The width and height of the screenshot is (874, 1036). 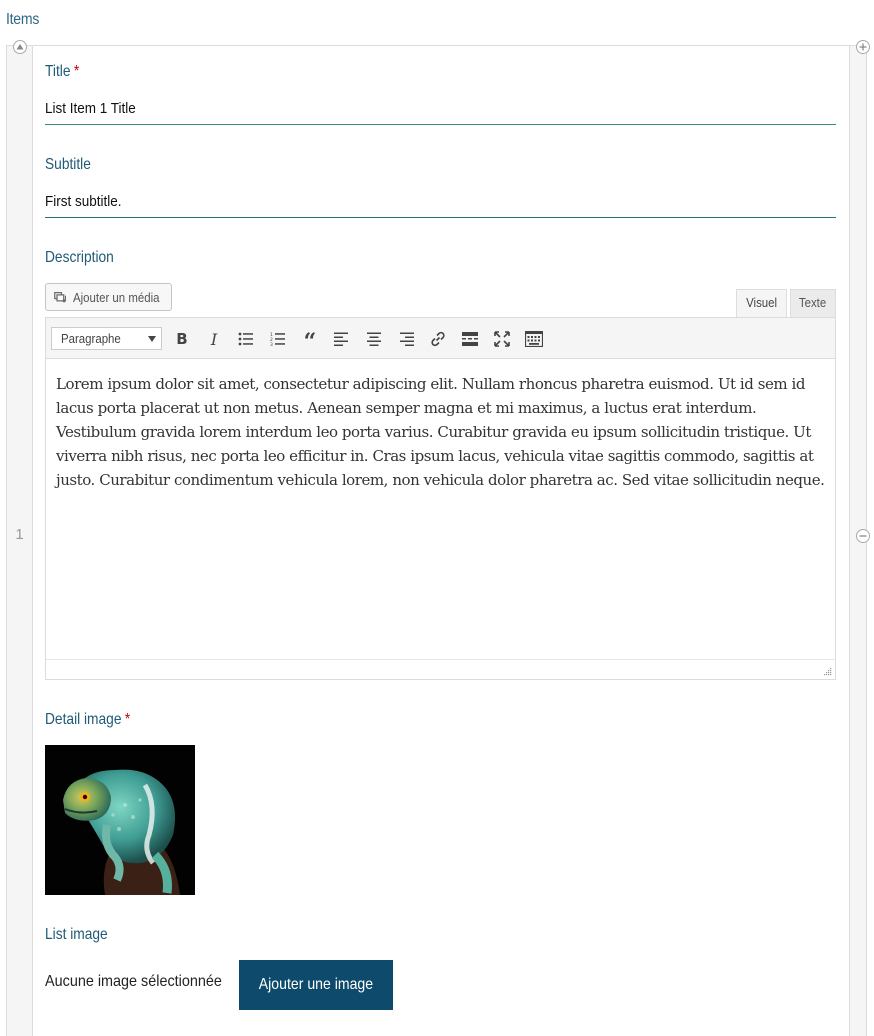 I want to click on subtitle-value: First subtitle., so click(x=83, y=201).